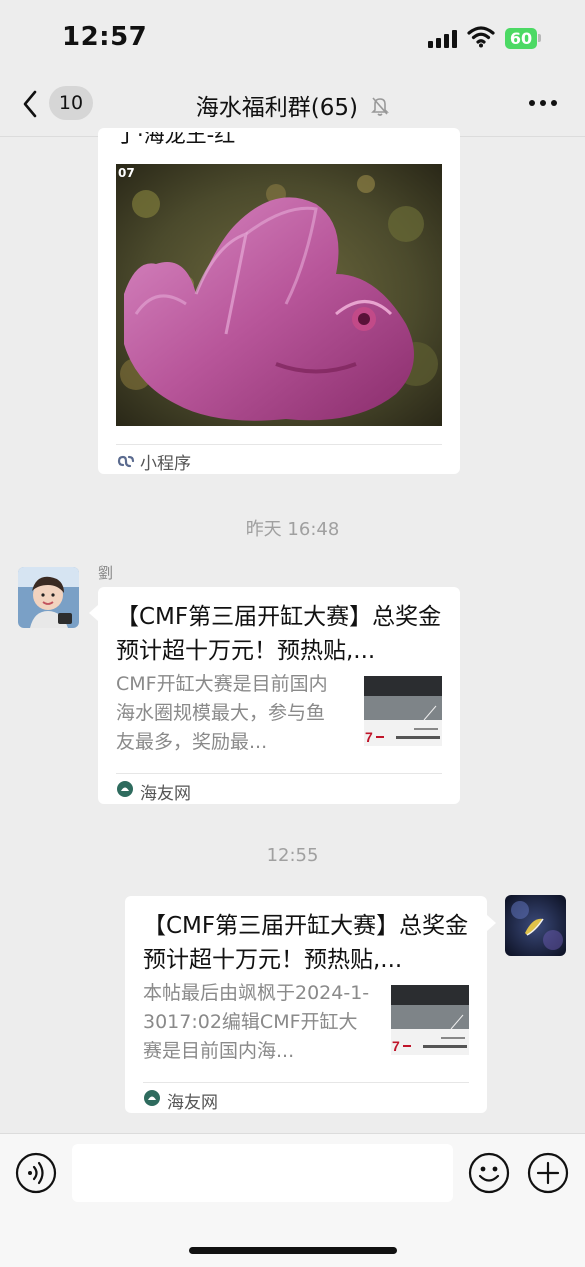 This screenshot has height=1267, width=585. What do you see at coordinates (105, 37) in the screenshot?
I see `status-time: 12:57` at bounding box center [105, 37].